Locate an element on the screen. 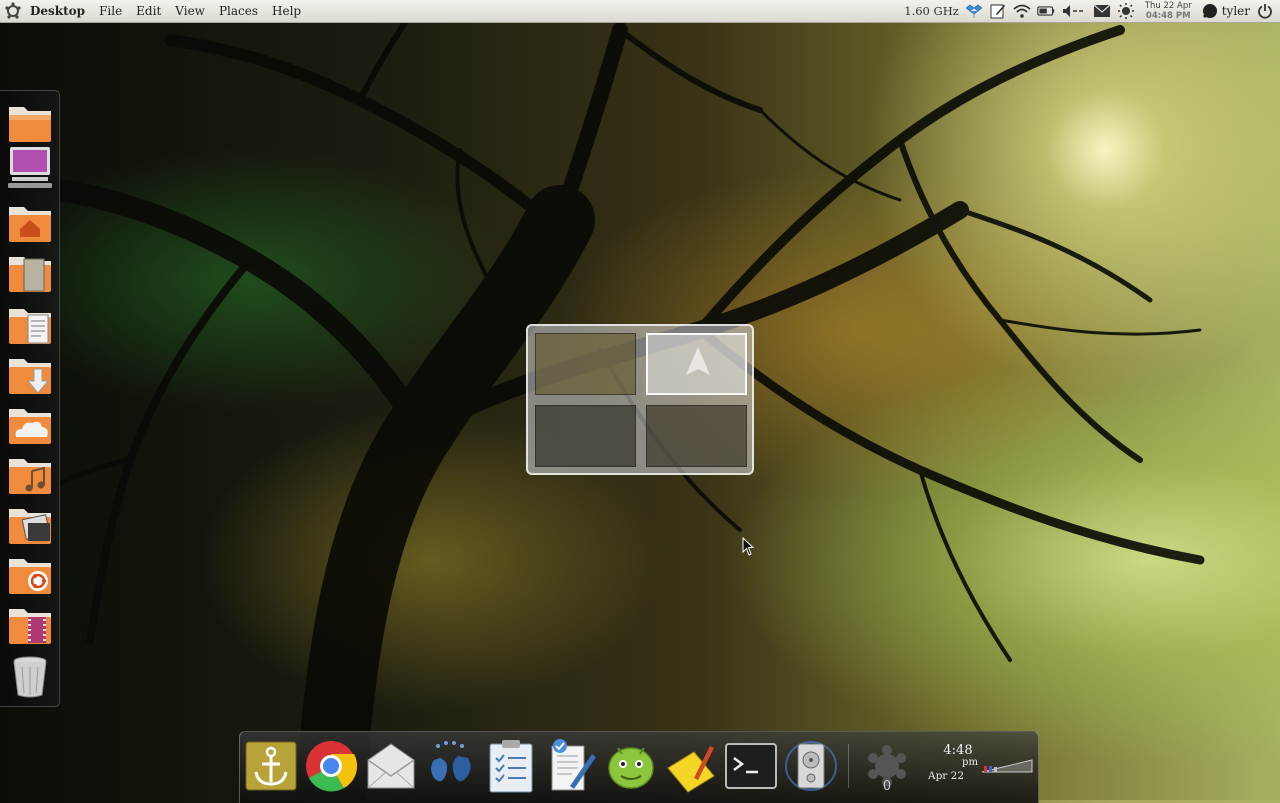 The width and height of the screenshot is (1280, 803). menu-help: Help is located at coordinates (286, 11).